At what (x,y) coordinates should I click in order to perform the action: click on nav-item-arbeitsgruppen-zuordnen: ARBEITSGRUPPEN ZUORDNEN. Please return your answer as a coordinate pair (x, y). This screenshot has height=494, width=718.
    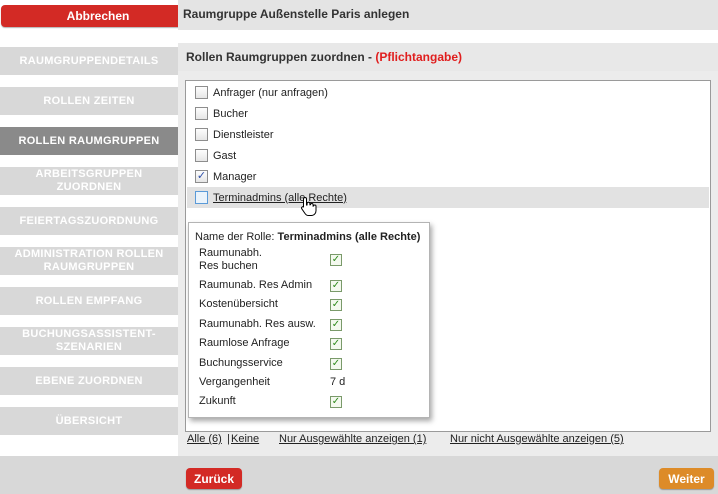
    Looking at the image, I should click on (89, 181).